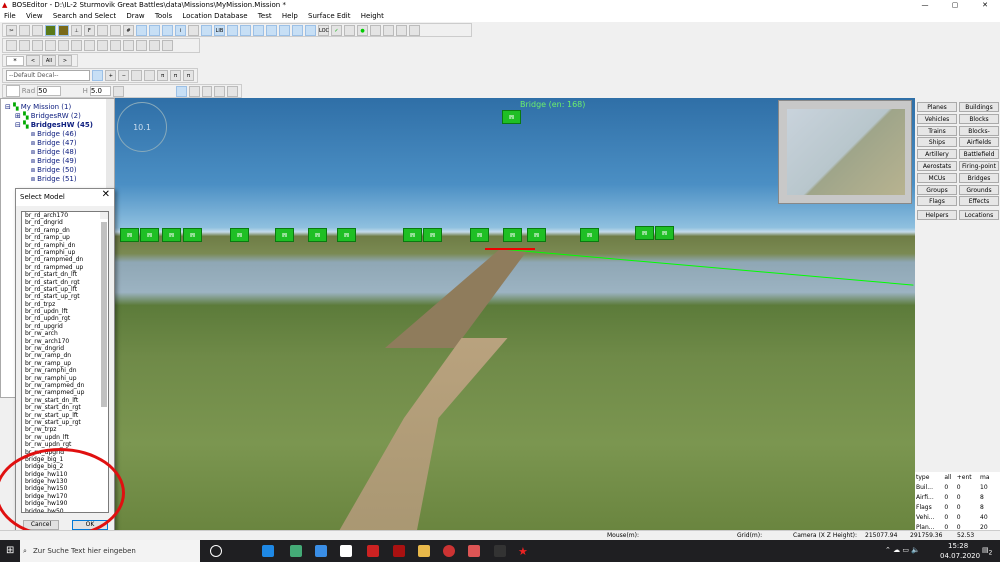 This screenshot has height=562, width=1000. I want to click on il2-icon, so click(399, 551).